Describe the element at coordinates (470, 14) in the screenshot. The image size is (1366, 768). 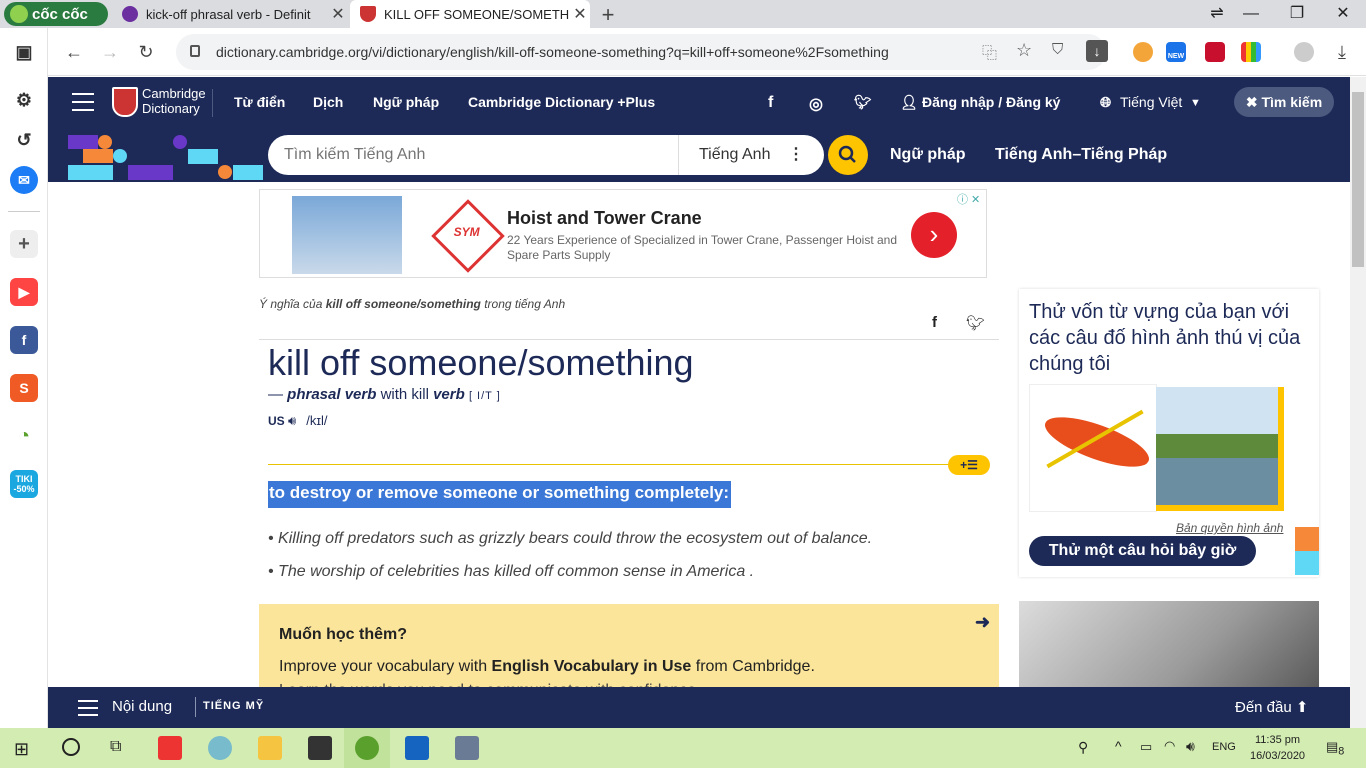
I see `tab-kill-off: KILL OFF SOMEONE/SOMETH ✕` at that location.